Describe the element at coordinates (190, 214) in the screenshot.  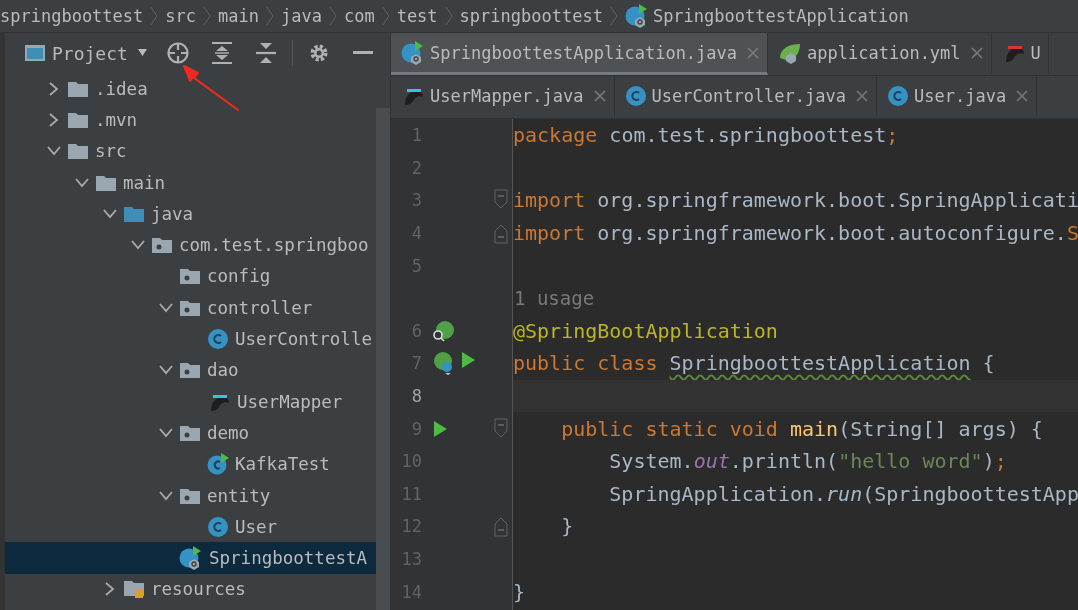
I see `tree-row: java` at that location.